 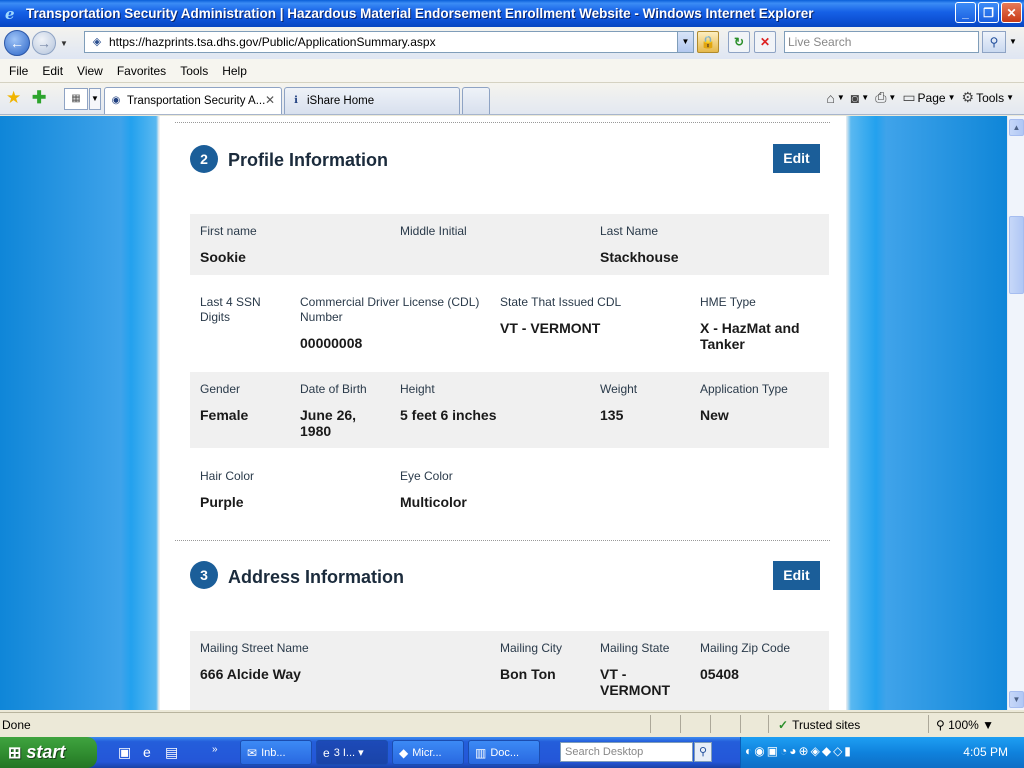 What do you see at coordinates (1016, 127) in the screenshot?
I see `scroll-up-icon: ▲` at bounding box center [1016, 127].